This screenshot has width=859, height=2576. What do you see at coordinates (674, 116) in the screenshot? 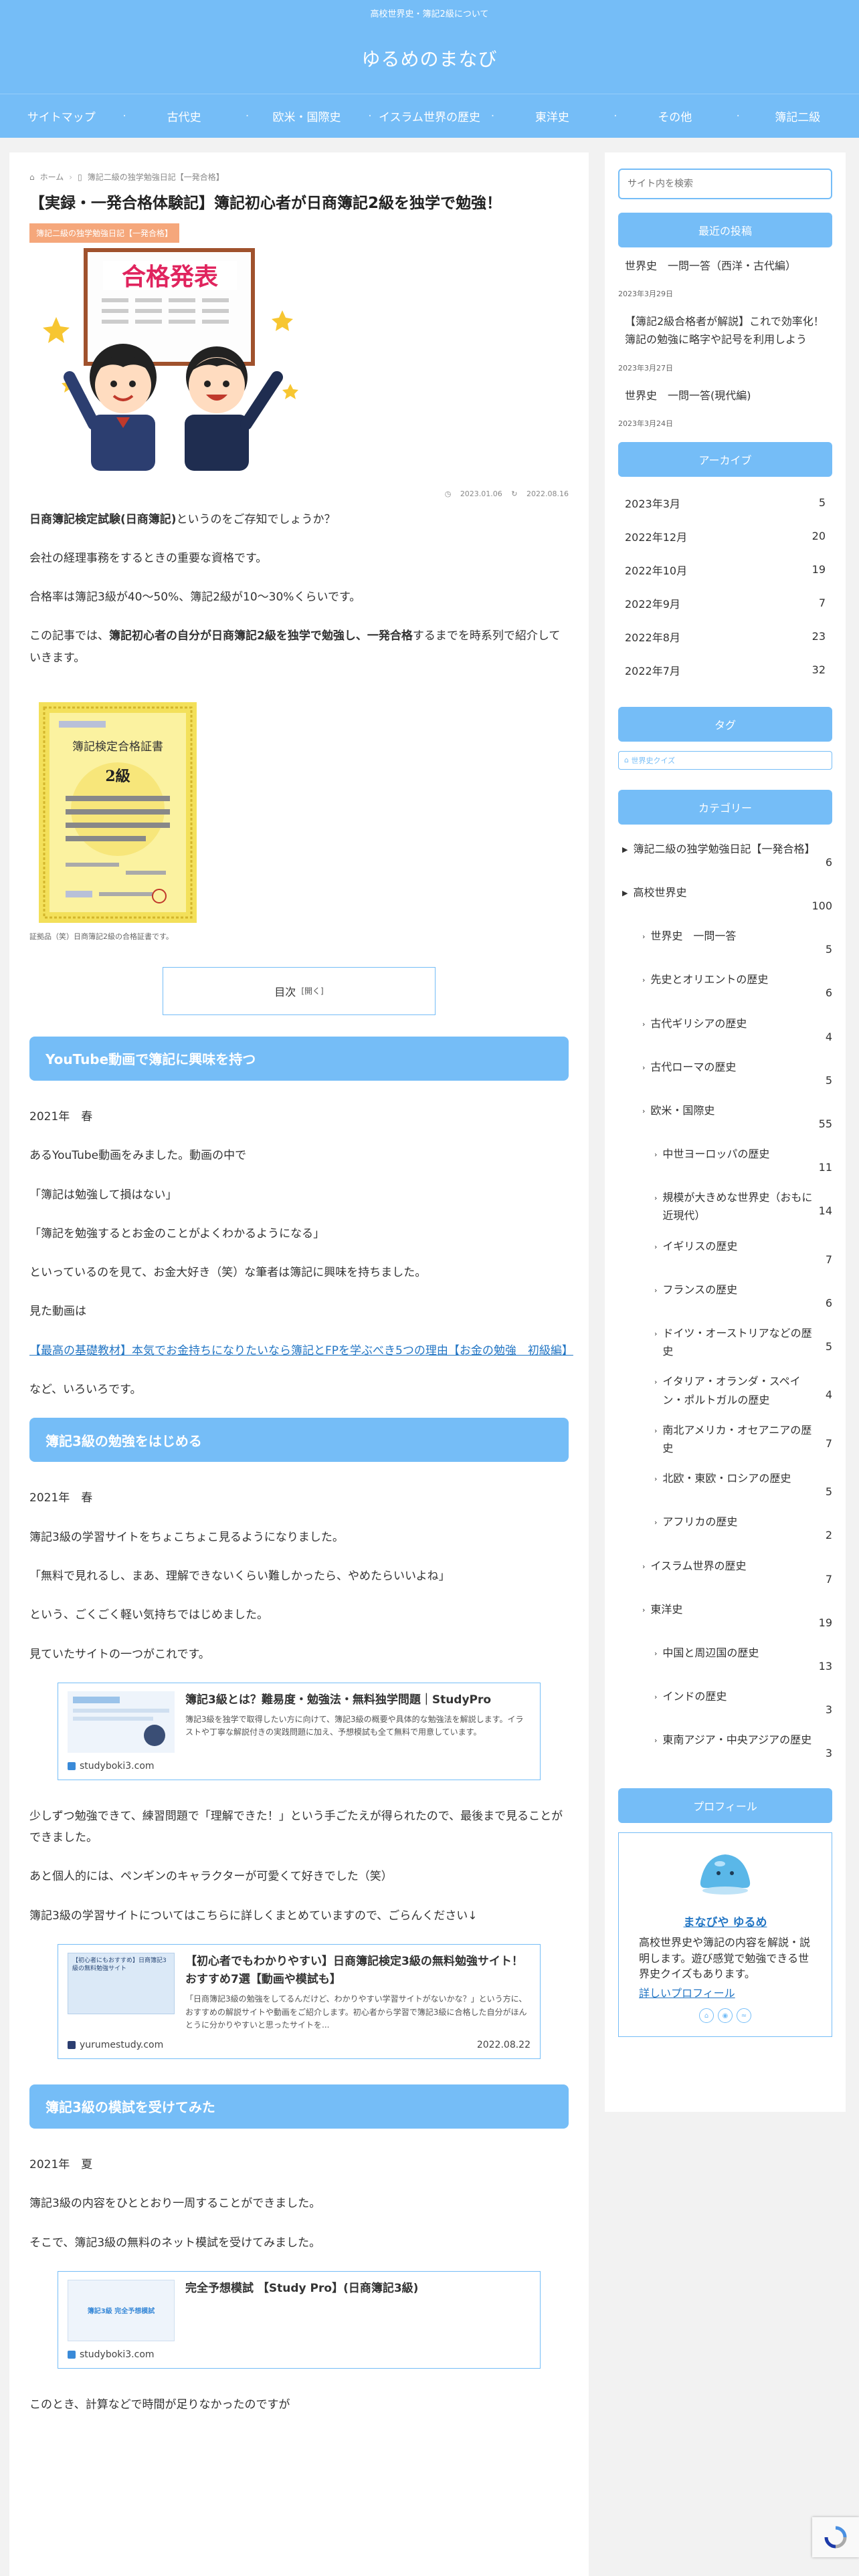
I see `nav-item-other: その他` at bounding box center [674, 116].